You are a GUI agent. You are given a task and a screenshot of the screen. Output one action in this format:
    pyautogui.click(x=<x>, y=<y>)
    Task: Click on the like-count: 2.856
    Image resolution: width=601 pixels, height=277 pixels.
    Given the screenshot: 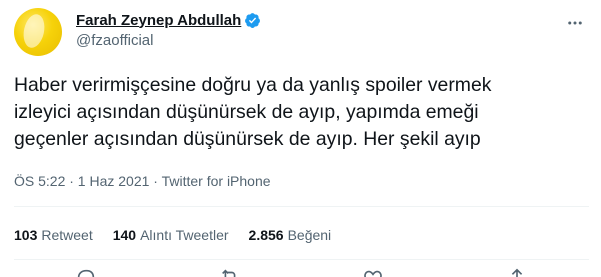 What is the action you would take?
    pyautogui.click(x=266, y=235)
    